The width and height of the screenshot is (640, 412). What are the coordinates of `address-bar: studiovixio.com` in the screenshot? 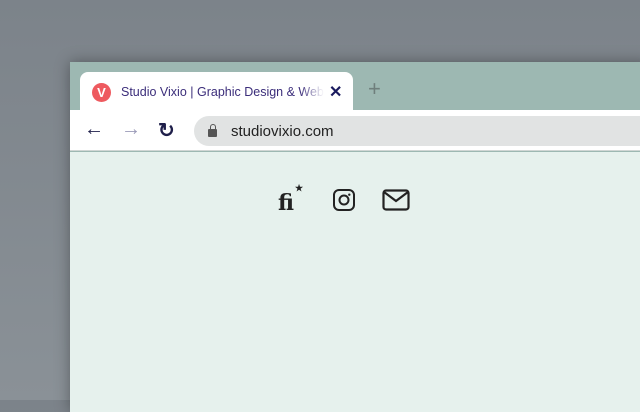 It's located at (417, 131).